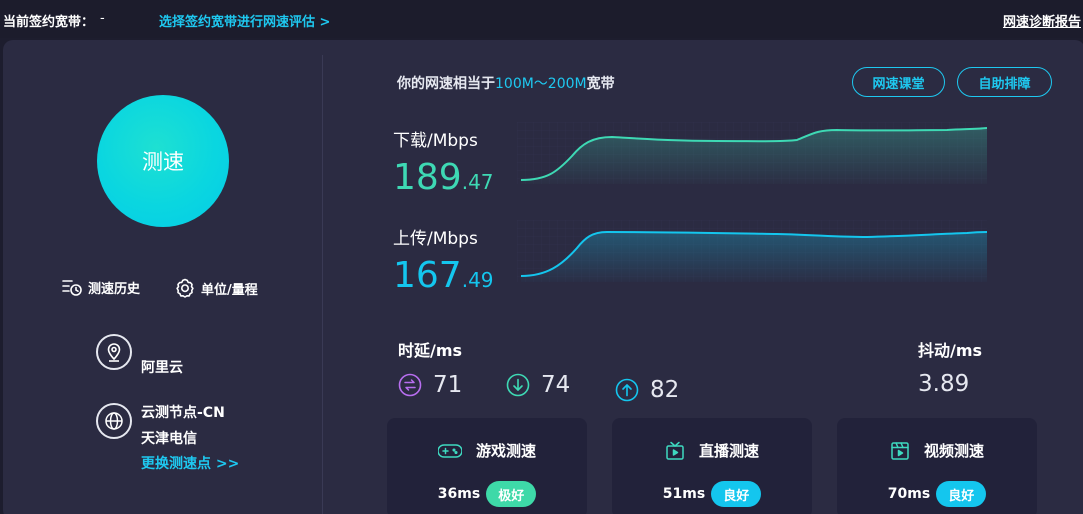  What do you see at coordinates (72, 288) in the screenshot?
I see `history-icon` at bounding box center [72, 288].